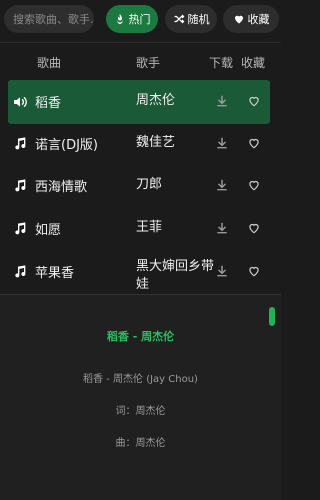 The height and width of the screenshot is (500, 320). What do you see at coordinates (135, 186) in the screenshot?
I see `song-row: 西海情歌 刀郎` at bounding box center [135, 186].